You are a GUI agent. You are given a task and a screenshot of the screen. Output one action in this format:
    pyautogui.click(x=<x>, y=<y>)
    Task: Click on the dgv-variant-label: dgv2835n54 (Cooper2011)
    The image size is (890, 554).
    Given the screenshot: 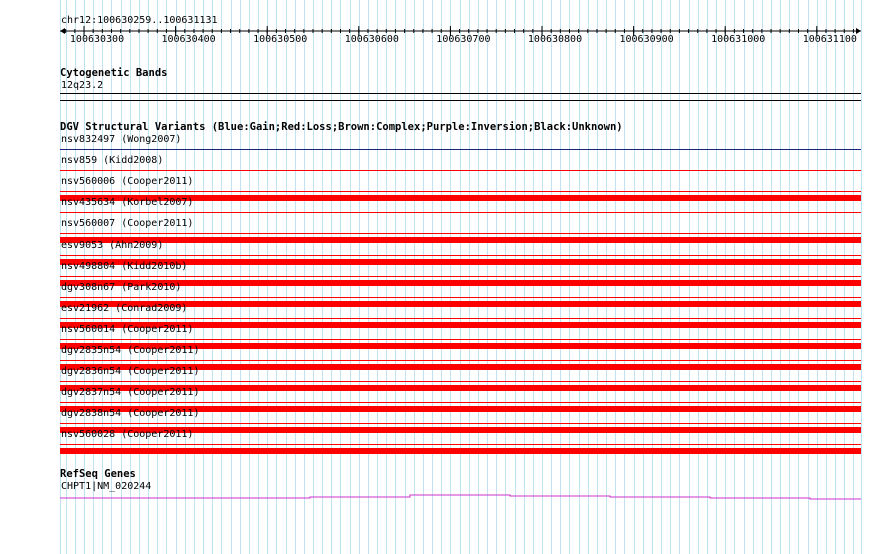 What is the action you would take?
    pyautogui.click(x=130, y=351)
    